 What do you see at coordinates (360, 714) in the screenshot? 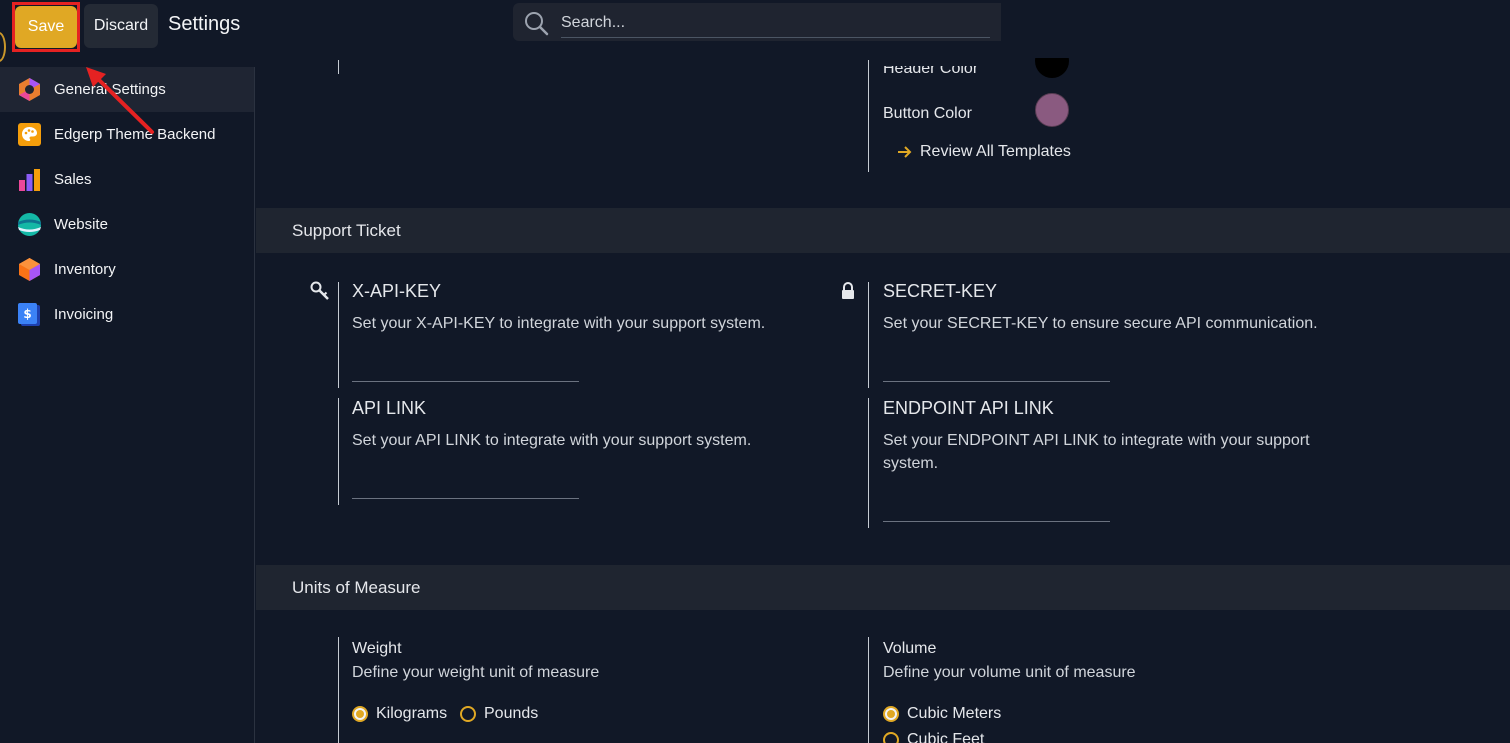
I see `kilograms-radio` at bounding box center [360, 714].